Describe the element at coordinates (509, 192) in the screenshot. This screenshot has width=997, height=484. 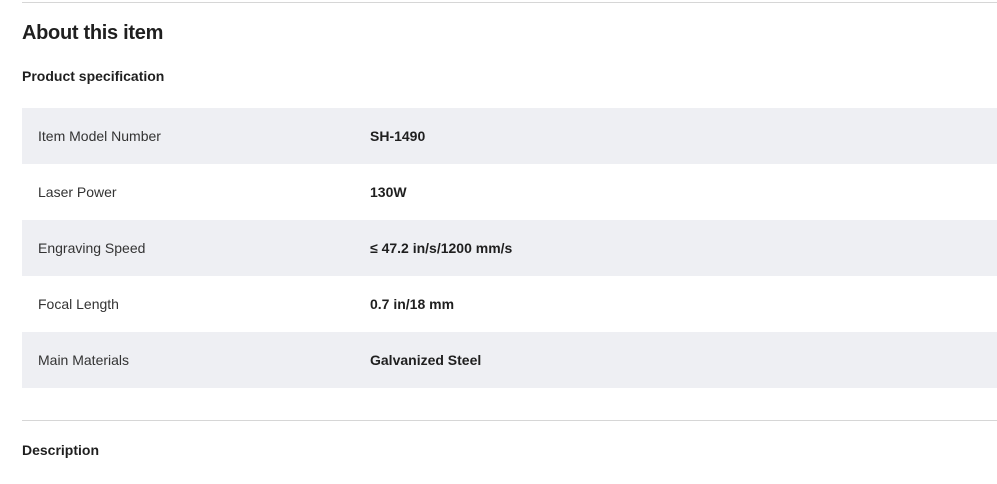
I see `spec-row-laser-power: Laser Power 130W` at that location.